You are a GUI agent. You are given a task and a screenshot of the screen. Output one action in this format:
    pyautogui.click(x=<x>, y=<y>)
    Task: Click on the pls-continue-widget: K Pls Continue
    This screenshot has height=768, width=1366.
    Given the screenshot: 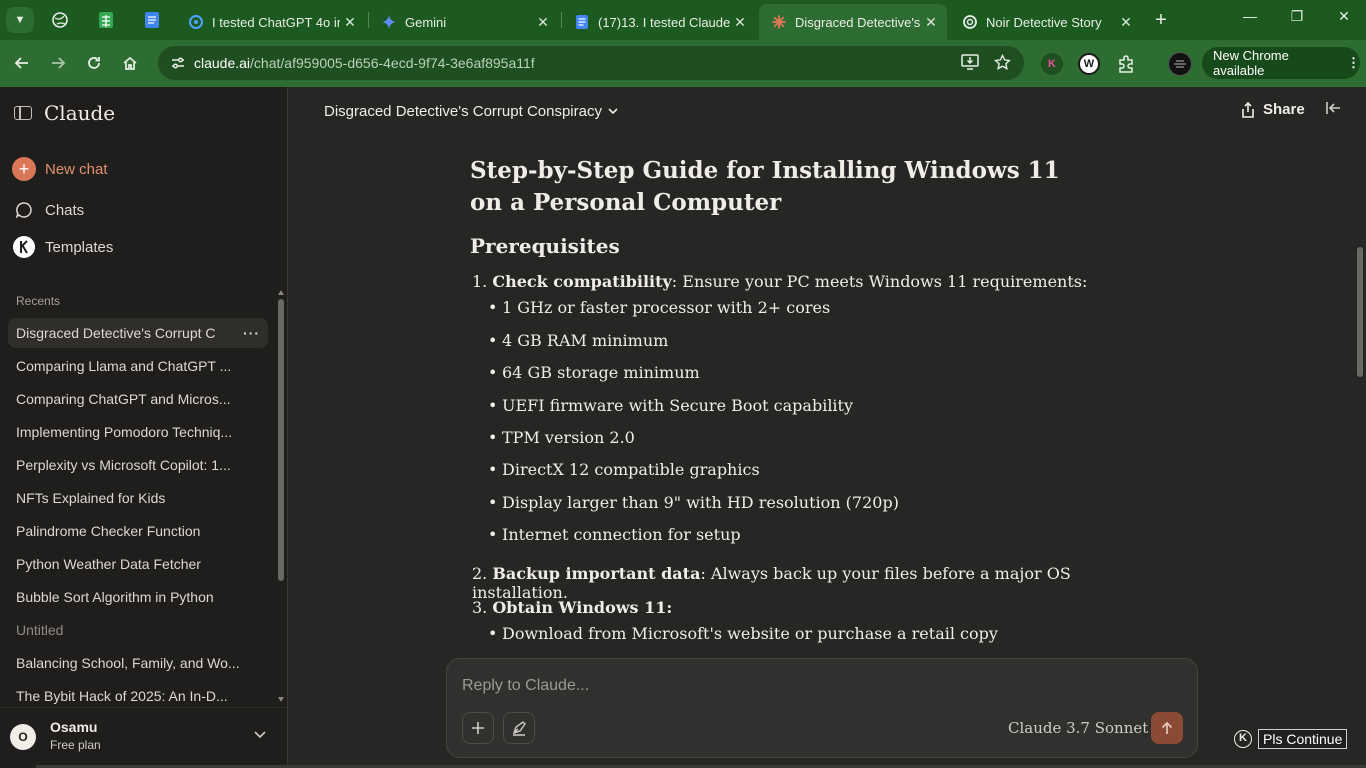 What is the action you would take?
    pyautogui.click(x=1291, y=739)
    